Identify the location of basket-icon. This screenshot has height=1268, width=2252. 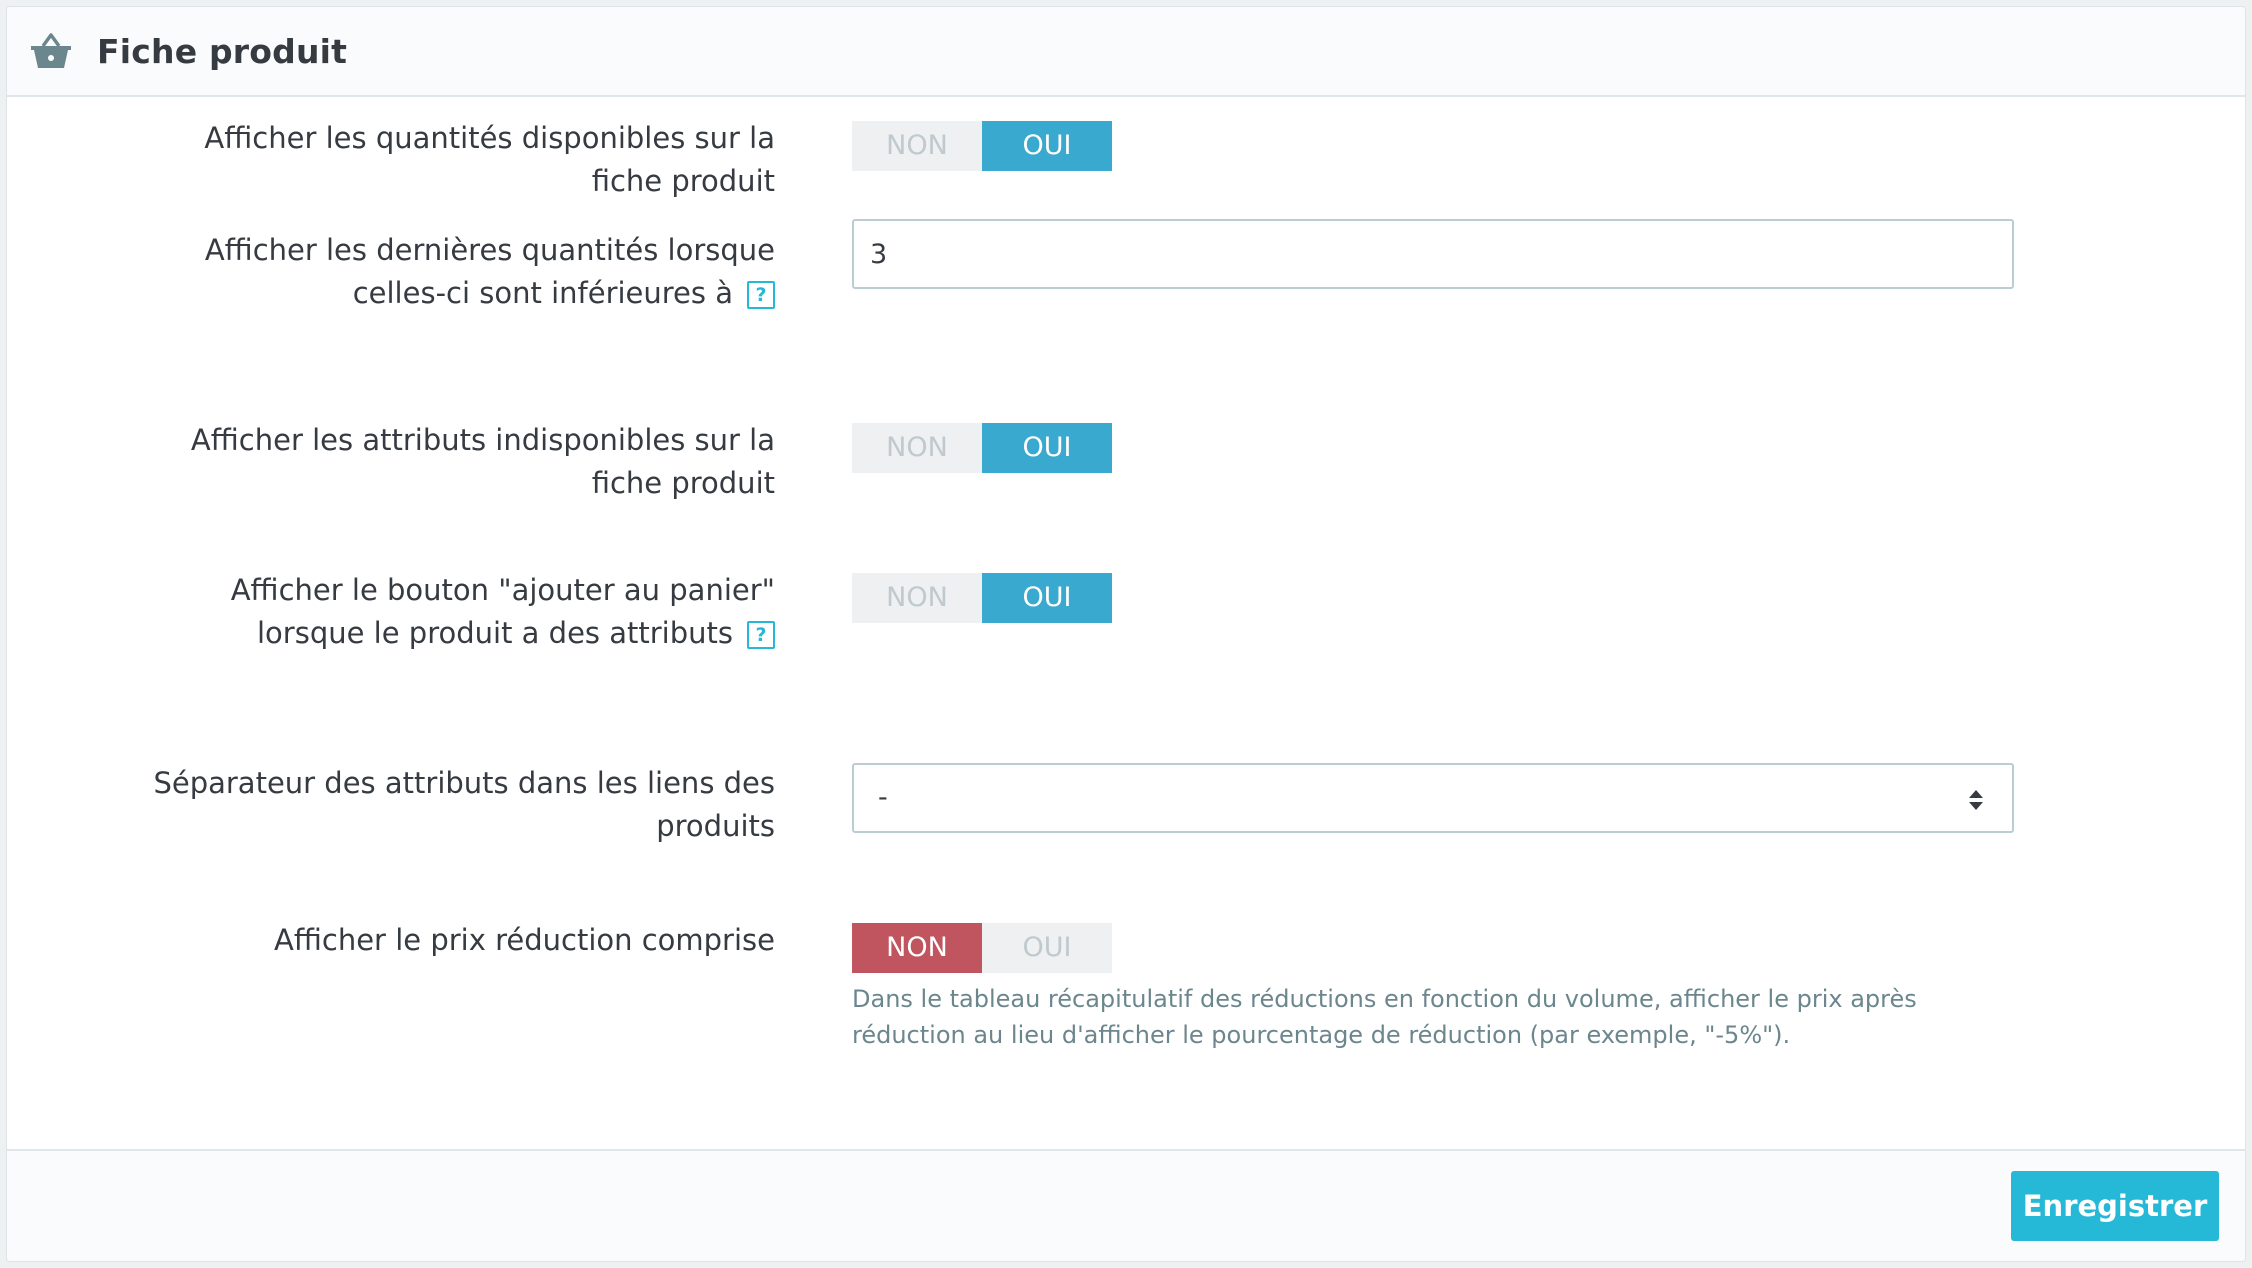
(51, 50).